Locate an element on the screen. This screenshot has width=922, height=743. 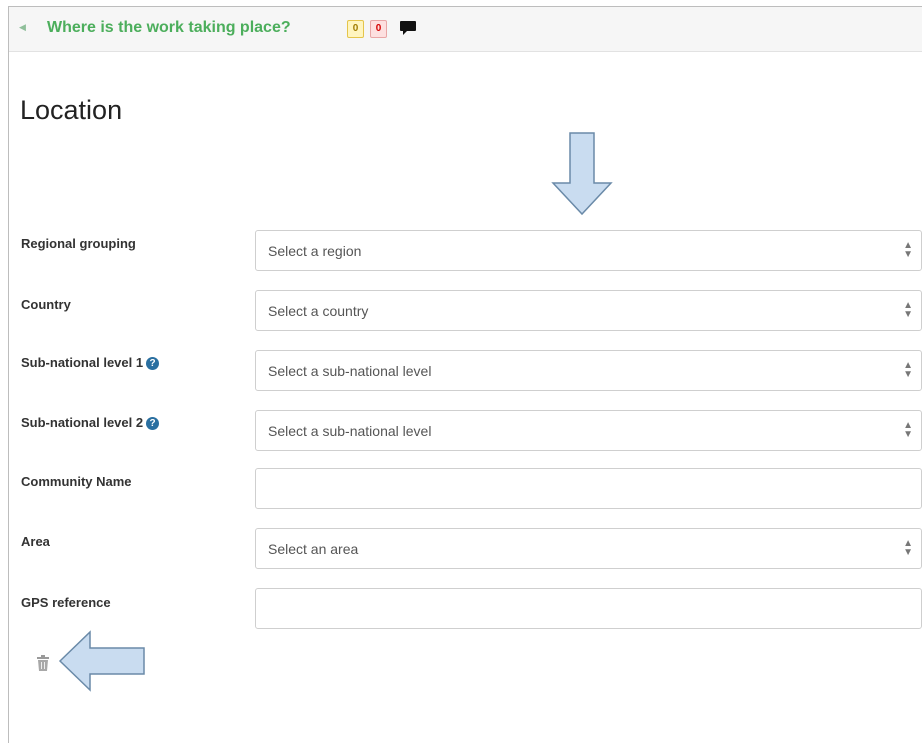
area-label: Area is located at coordinates (35, 541).